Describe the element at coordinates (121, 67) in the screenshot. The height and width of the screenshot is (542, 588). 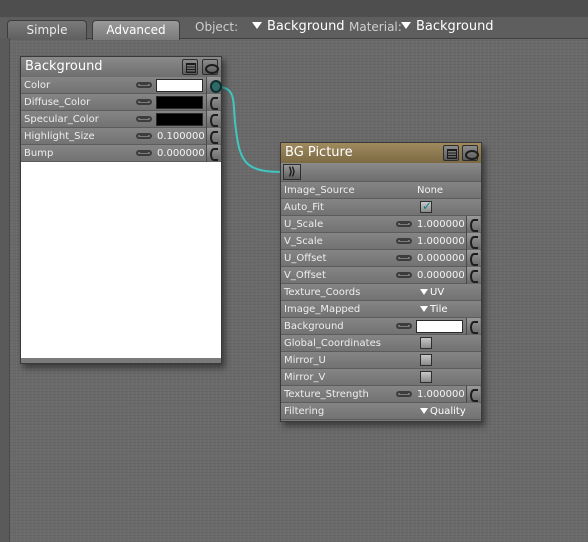
I see `background-node-title: Background` at that location.